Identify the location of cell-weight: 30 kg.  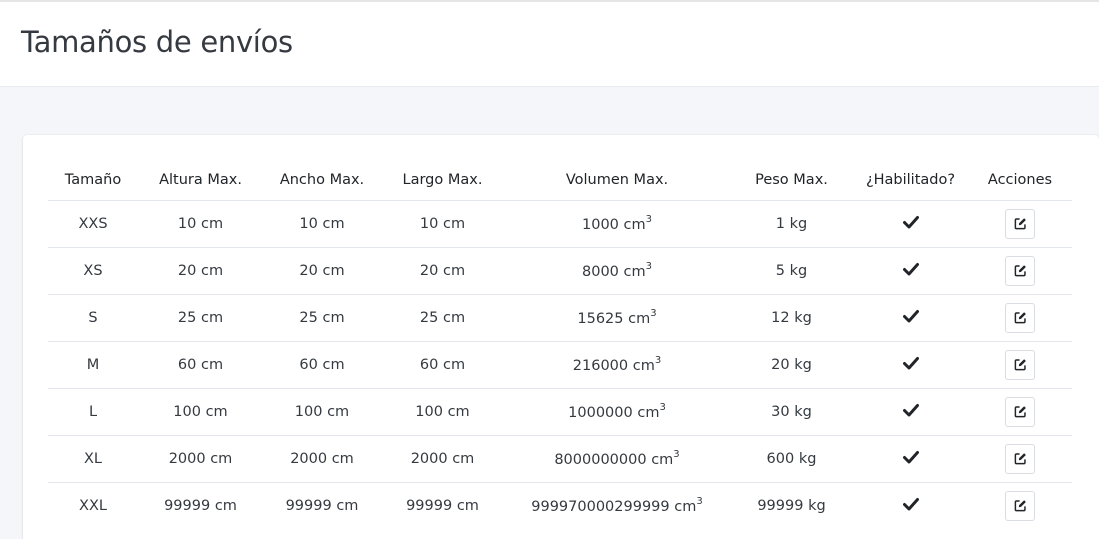
(791, 411).